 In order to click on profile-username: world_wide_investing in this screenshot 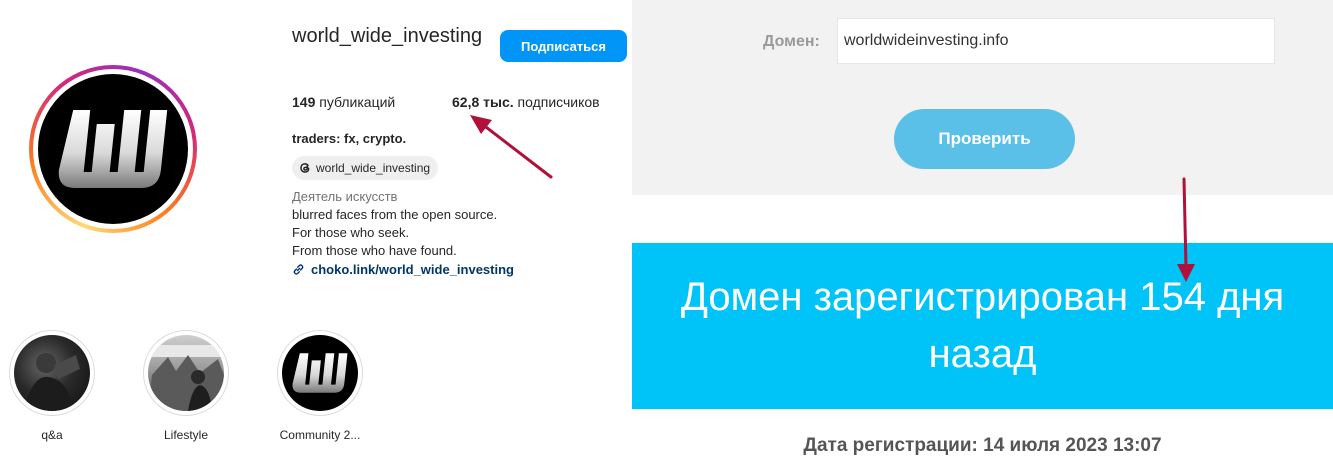, I will do `click(387, 36)`.